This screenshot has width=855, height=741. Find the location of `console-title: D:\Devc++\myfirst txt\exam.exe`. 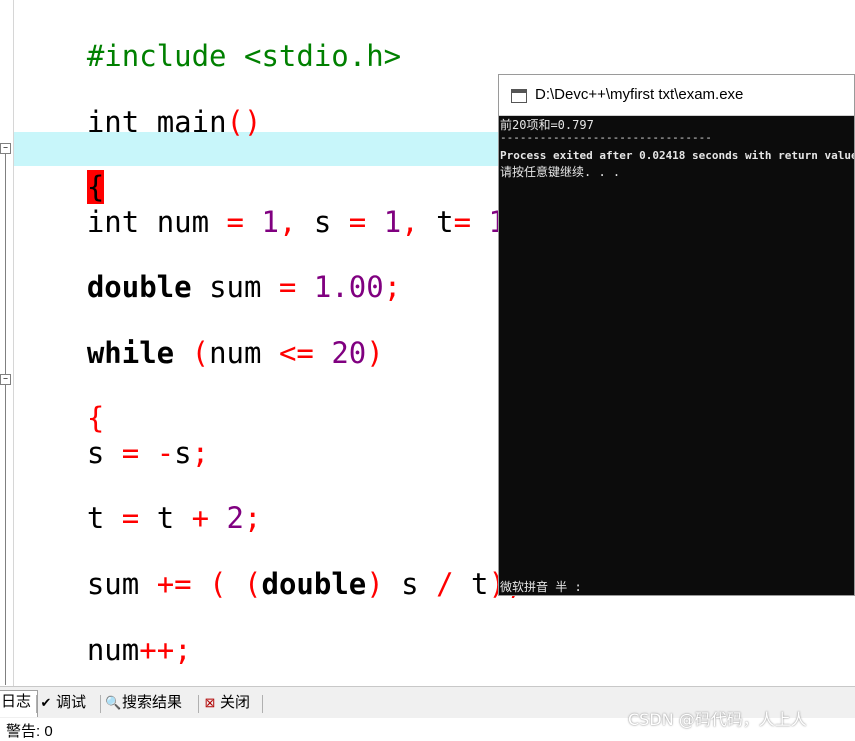

console-title: D:\Devc++\myfirst txt\exam.exe is located at coordinates (639, 94).